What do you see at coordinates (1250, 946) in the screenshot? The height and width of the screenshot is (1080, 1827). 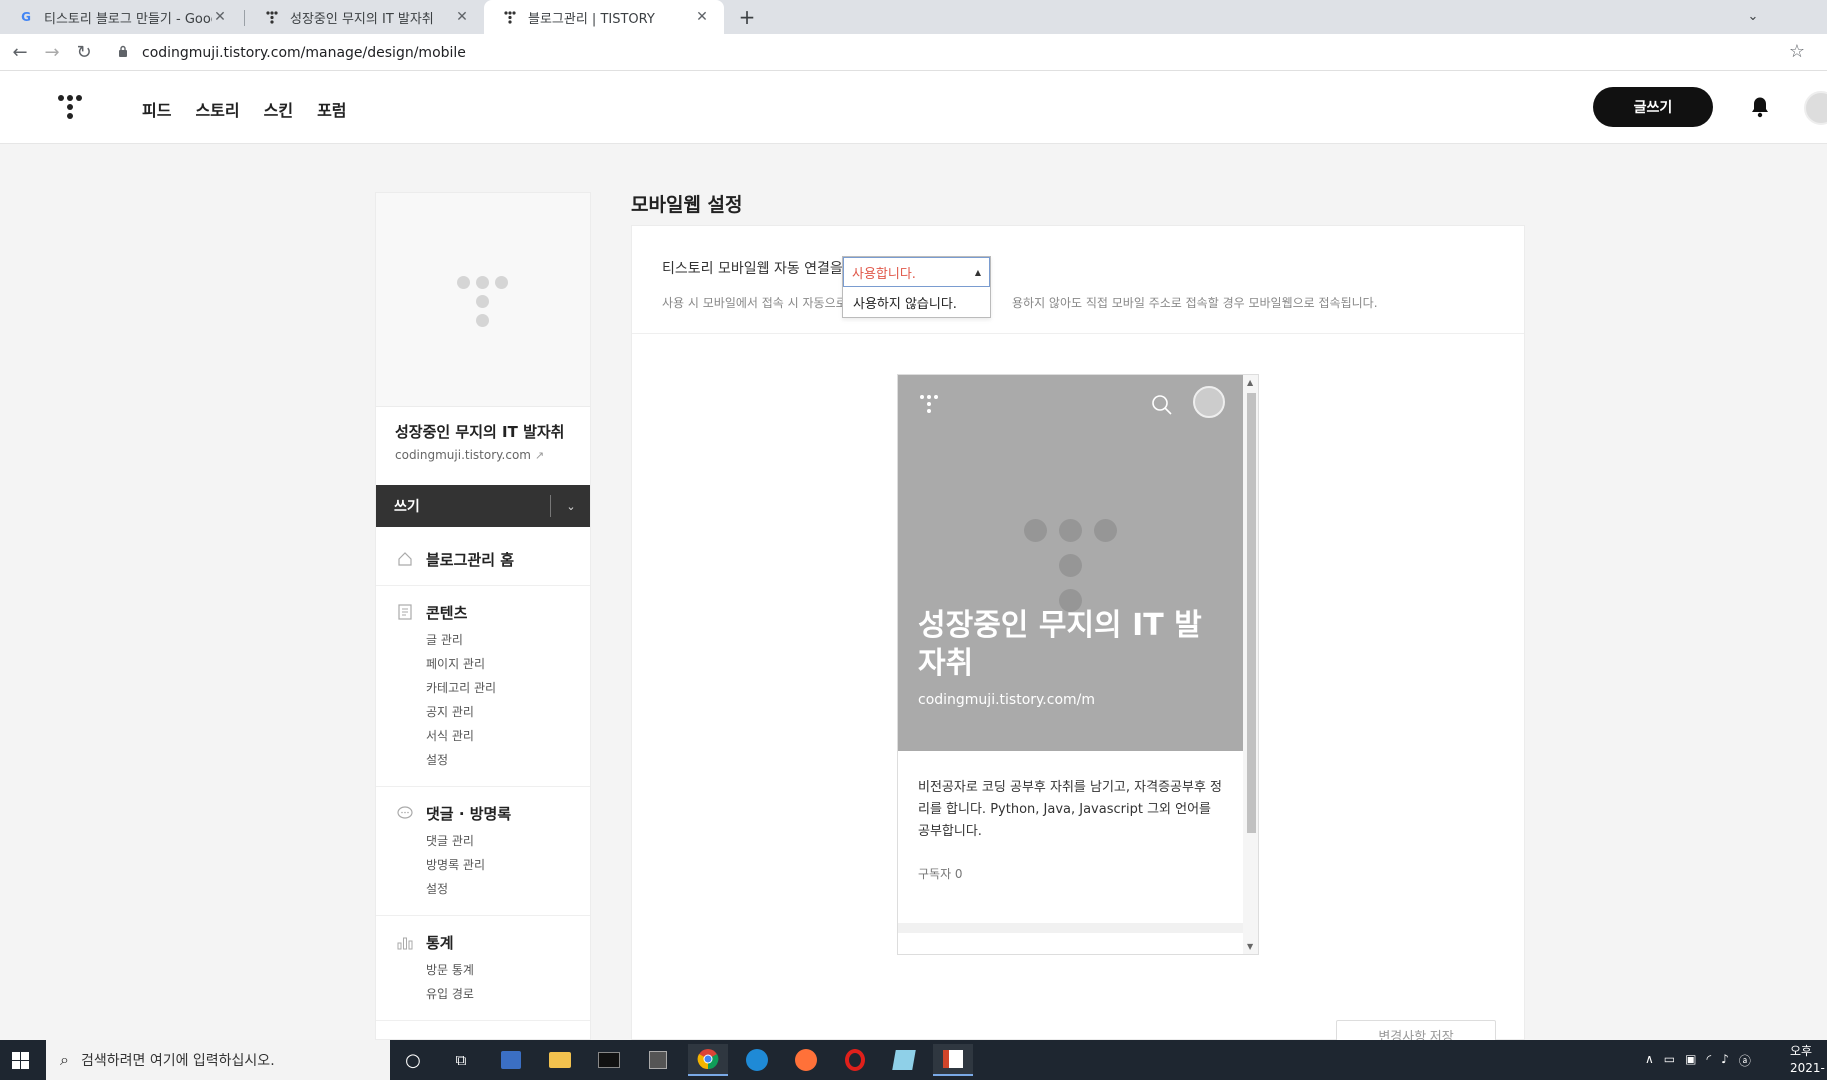 I see `scroll-down-icon: ▼` at bounding box center [1250, 946].